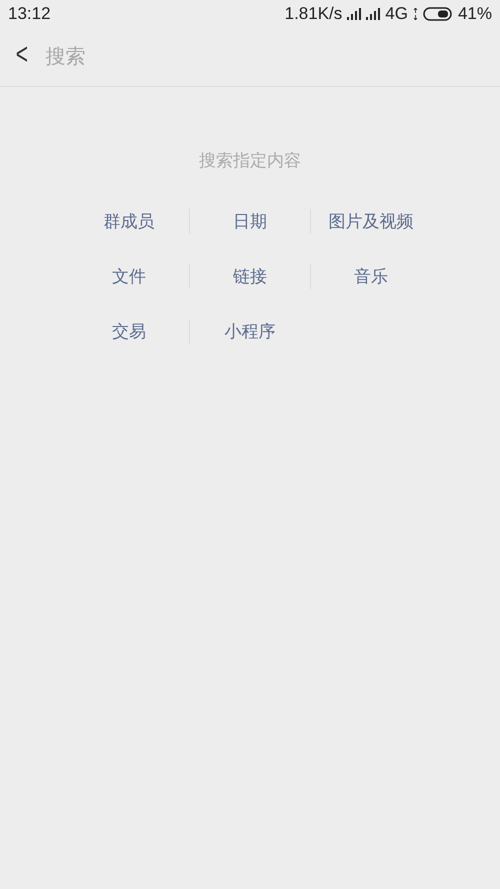  What do you see at coordinates (129, 276) in the screenshot?
I see `category-link: 文件` at bounding box center [129, 276].